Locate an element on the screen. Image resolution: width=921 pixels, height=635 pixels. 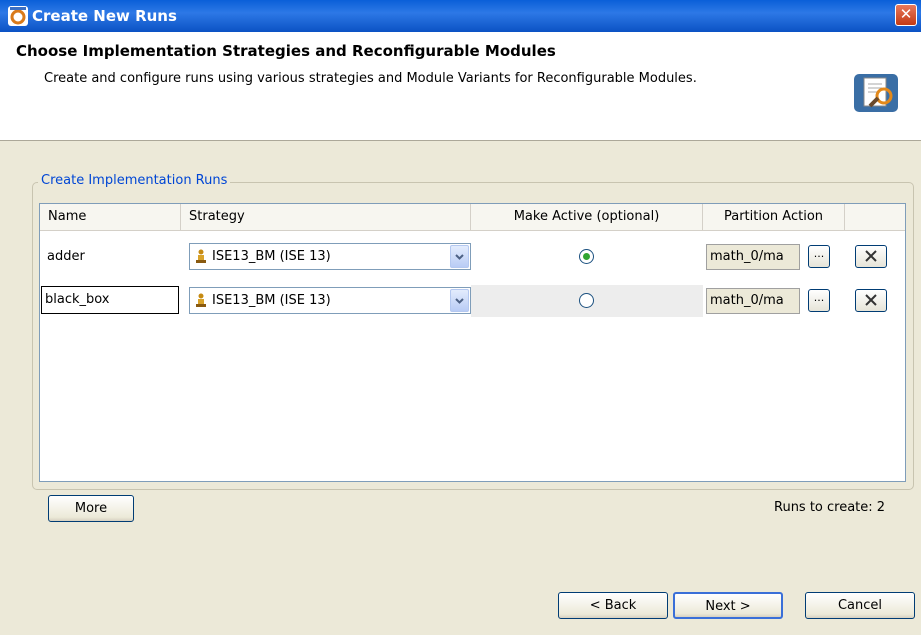
column-header-strategy: Strategy is located at coordinates (326, 217).